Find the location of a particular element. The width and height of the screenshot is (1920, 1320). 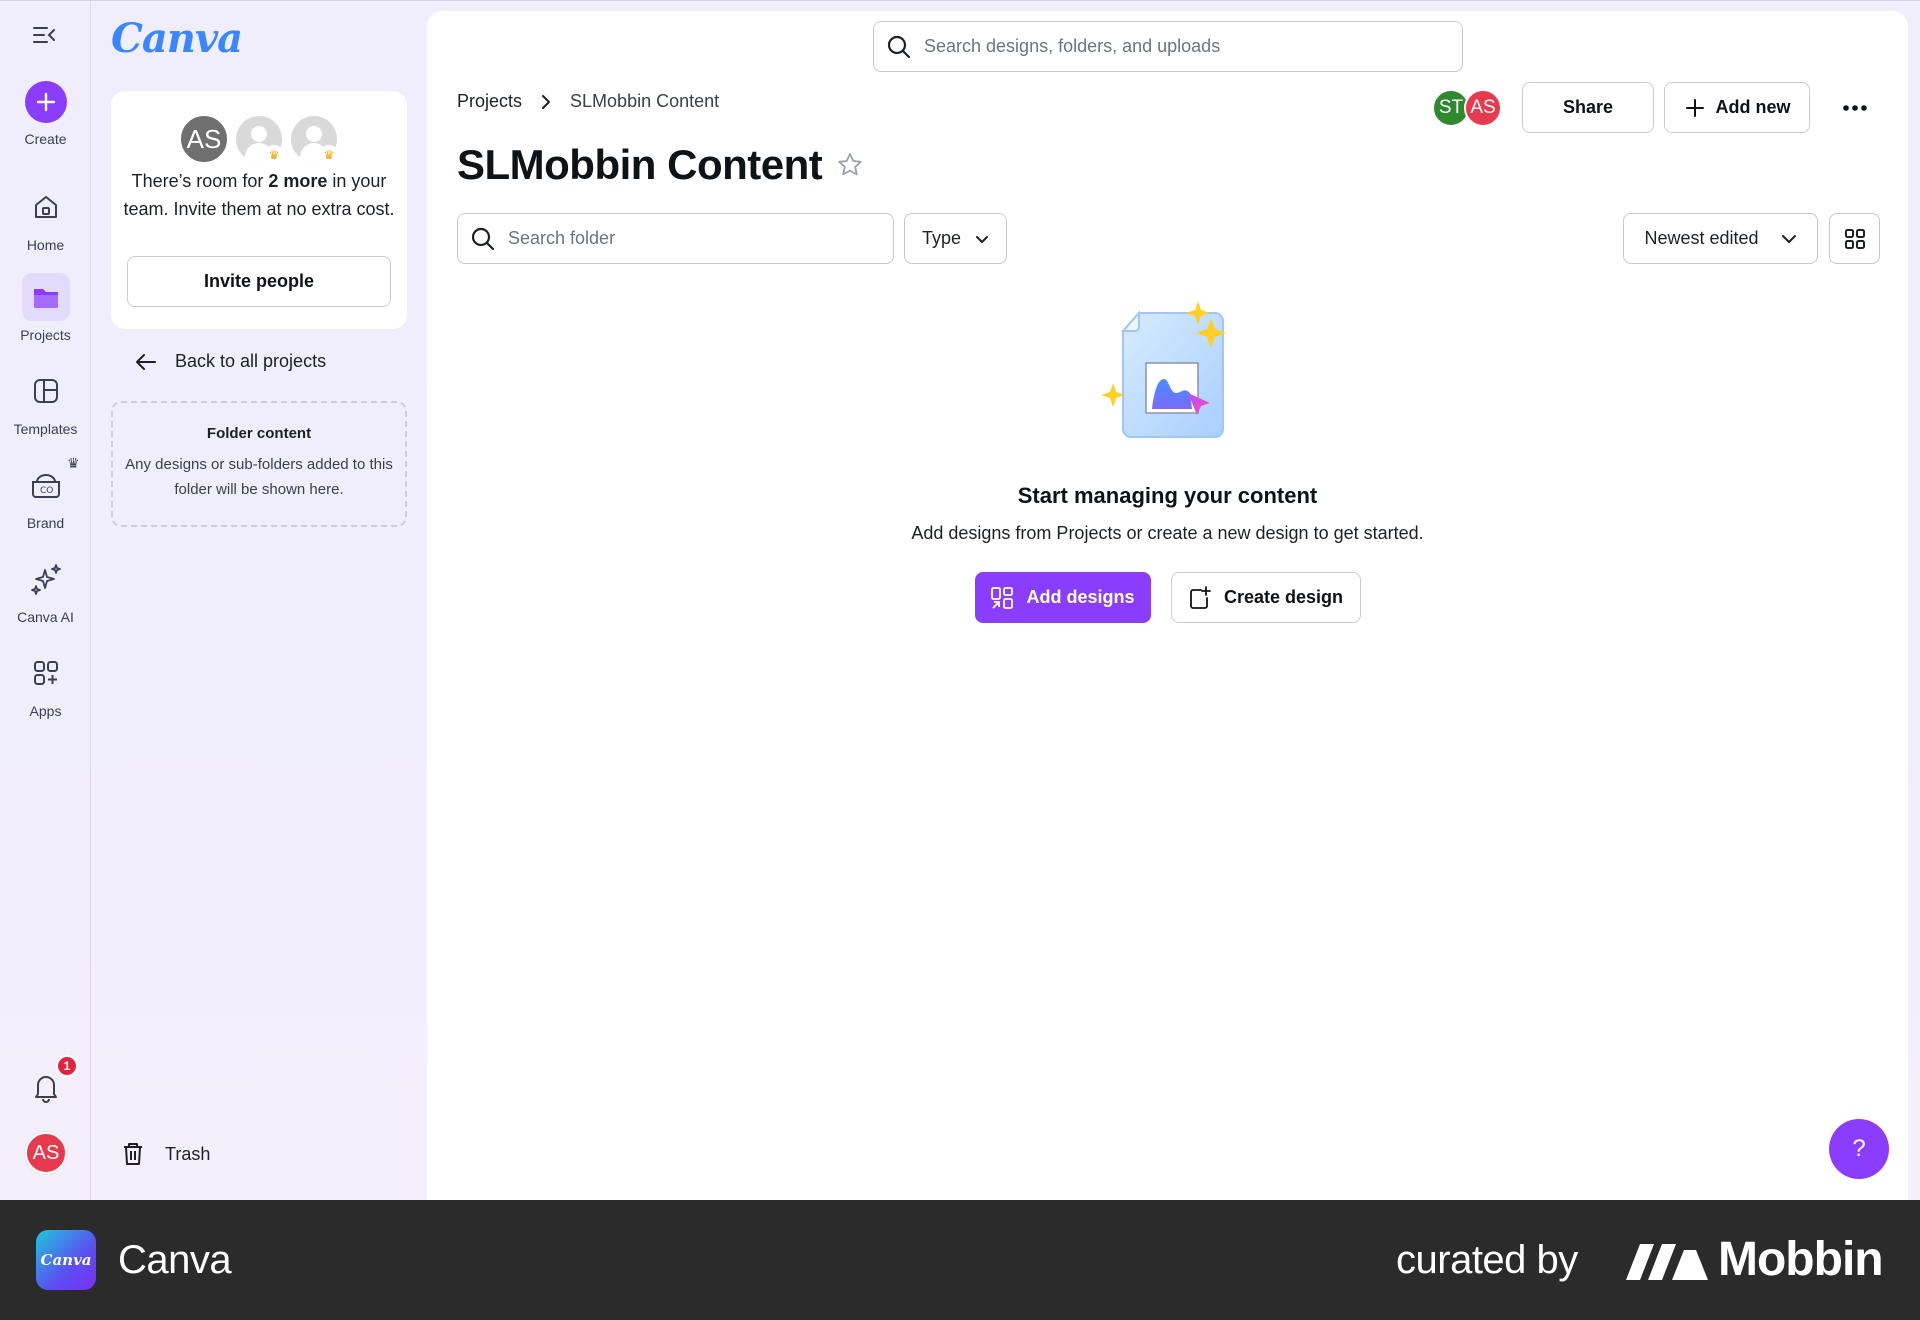

add-new-button: Add new is located at coordinates (1737, 107).